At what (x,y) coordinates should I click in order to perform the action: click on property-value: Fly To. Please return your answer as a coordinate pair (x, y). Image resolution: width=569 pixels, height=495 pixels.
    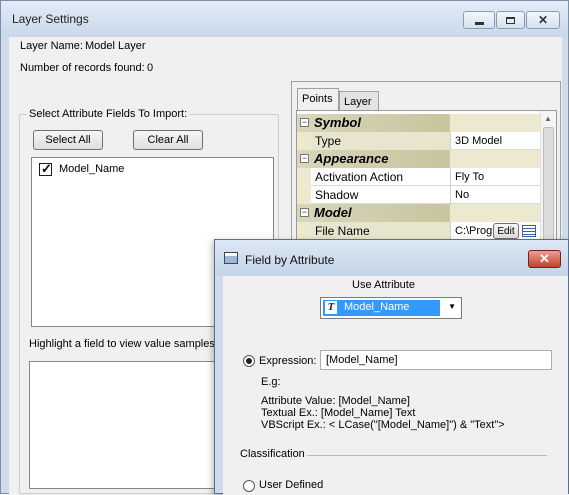
    Looking at the image, I should click on (496, 177).